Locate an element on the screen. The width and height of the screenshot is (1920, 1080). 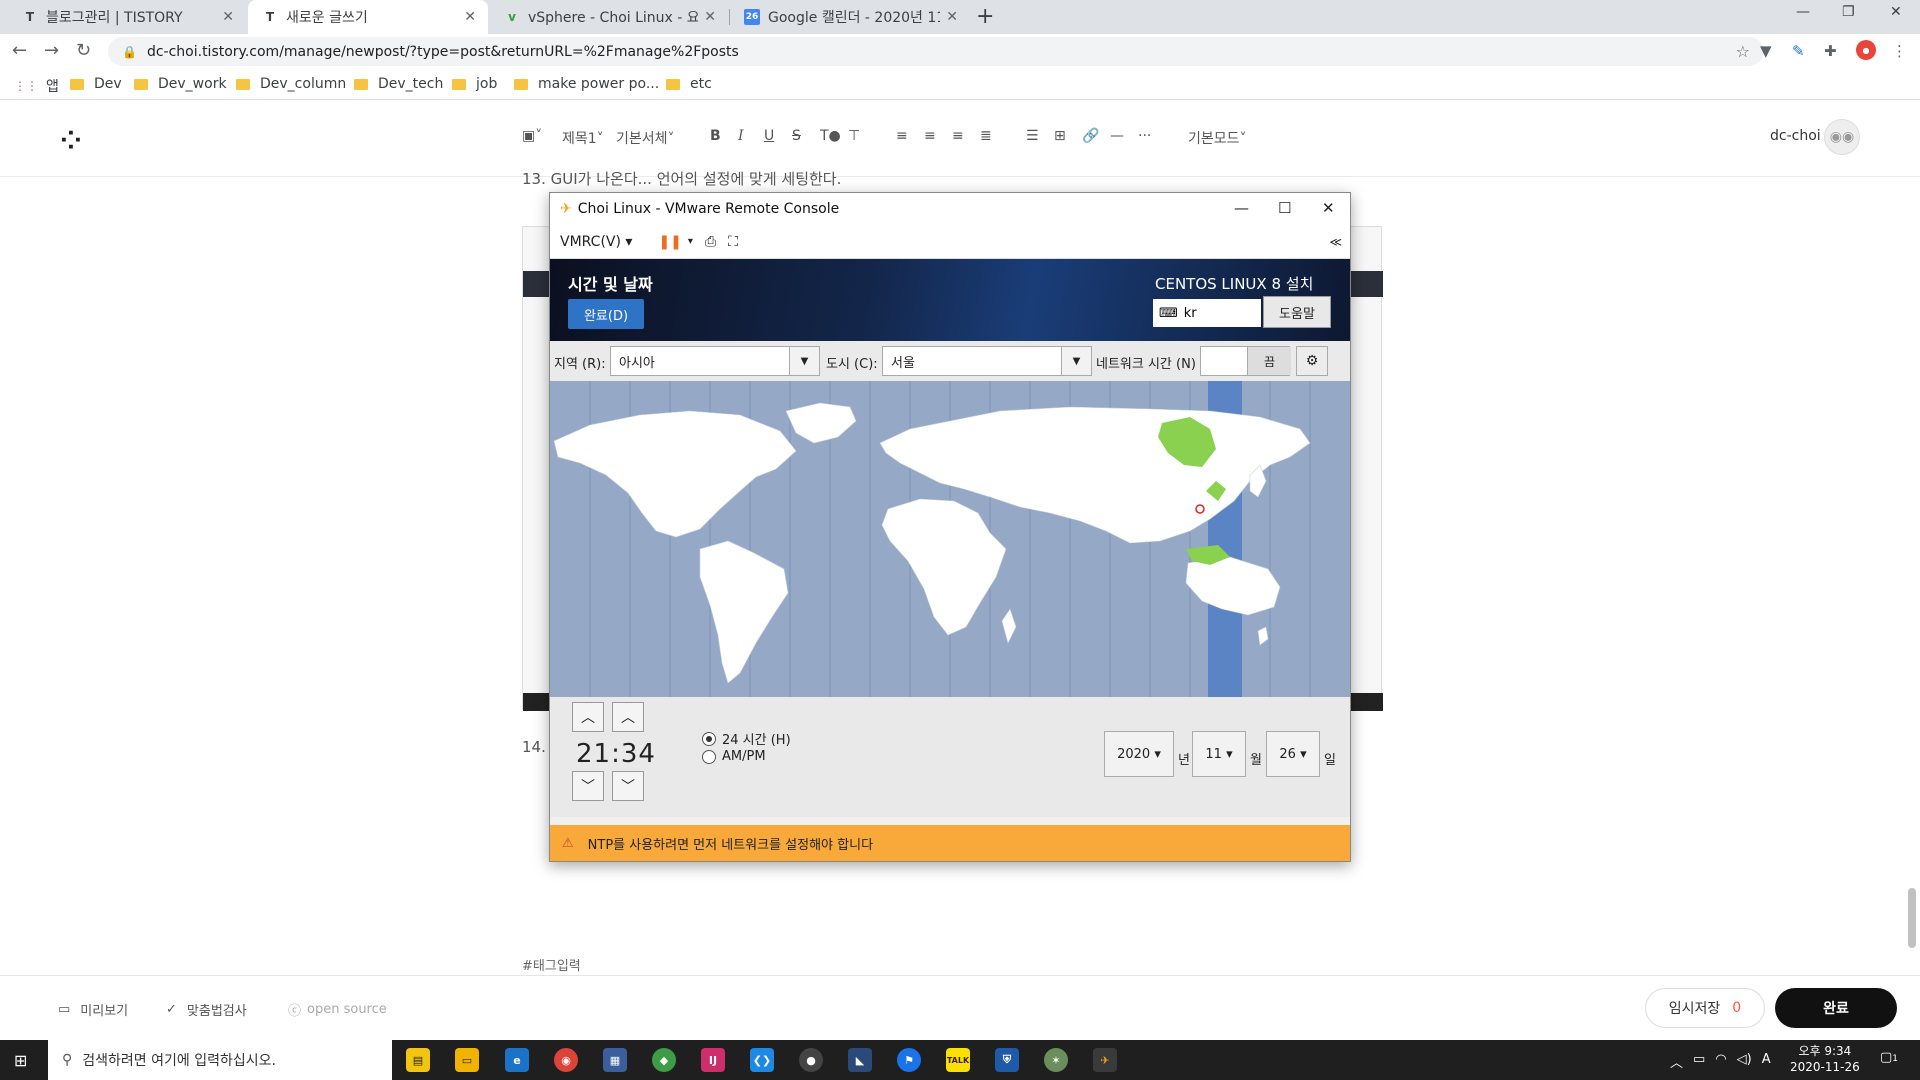
italic-icon: I is located at coordinates (741, 136).